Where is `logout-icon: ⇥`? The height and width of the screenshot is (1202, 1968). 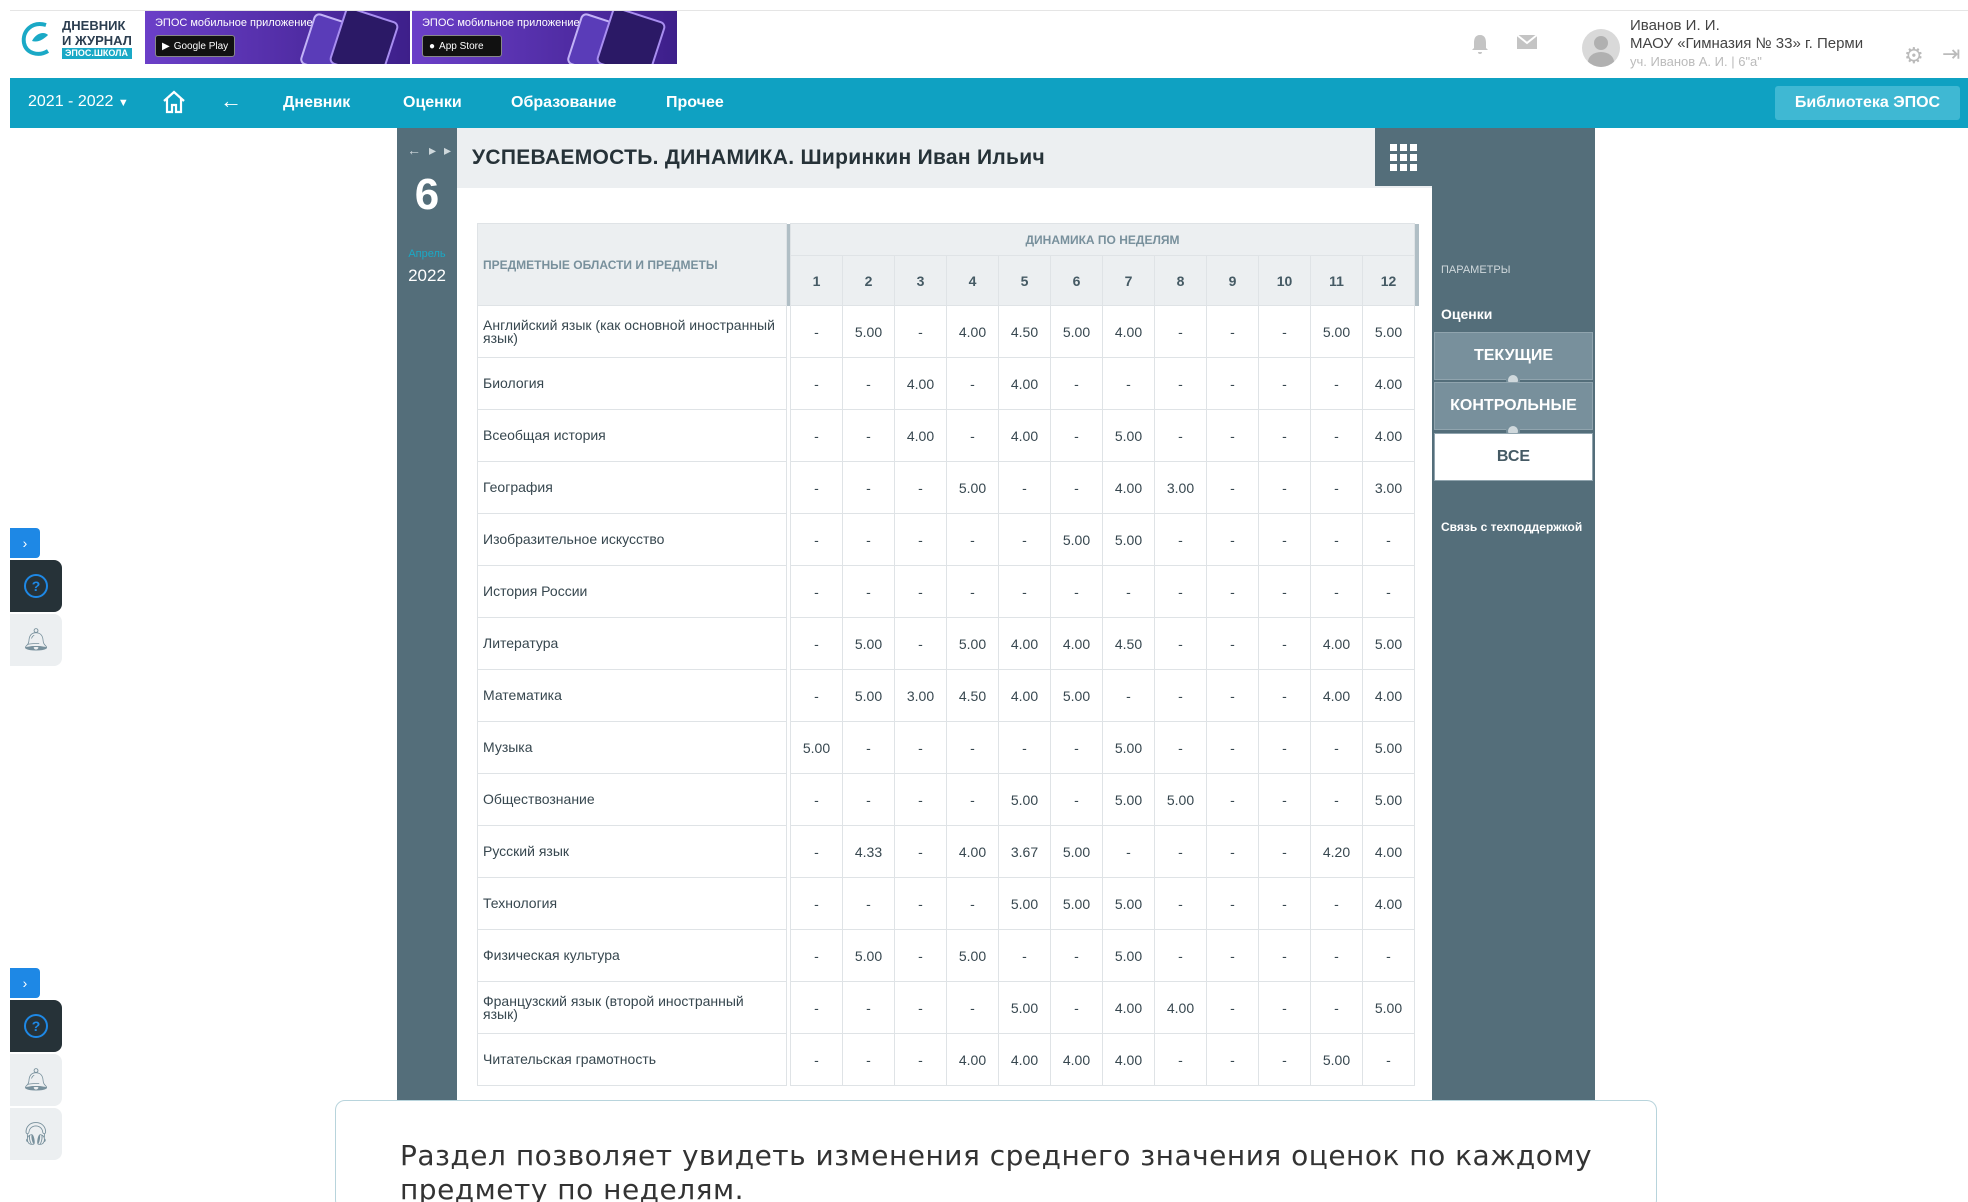 logout-icon: ⇥ is located at coordinates (1951, 54).